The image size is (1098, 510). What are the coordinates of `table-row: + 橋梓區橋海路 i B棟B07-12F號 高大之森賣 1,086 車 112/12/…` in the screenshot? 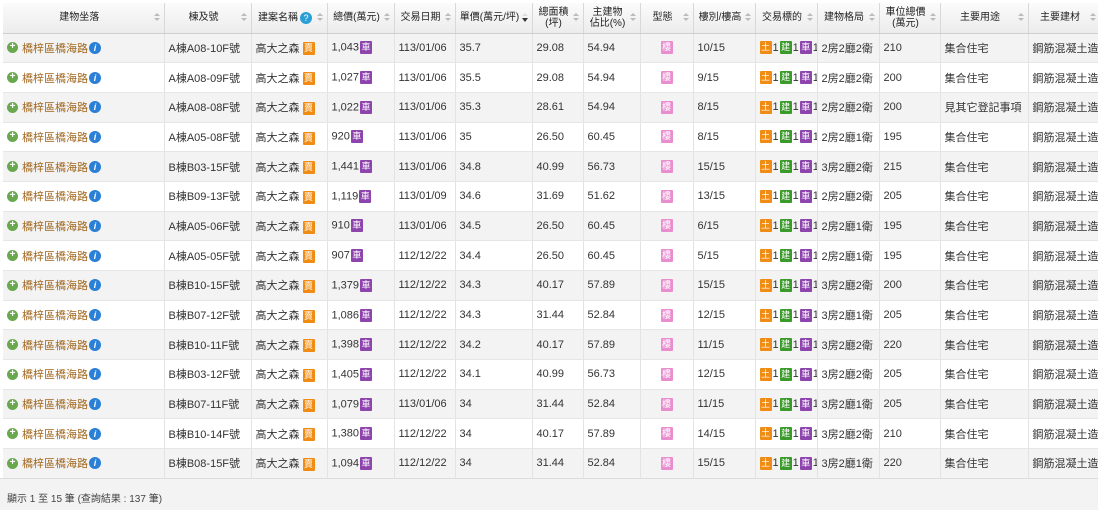 It's located at (550, 315).